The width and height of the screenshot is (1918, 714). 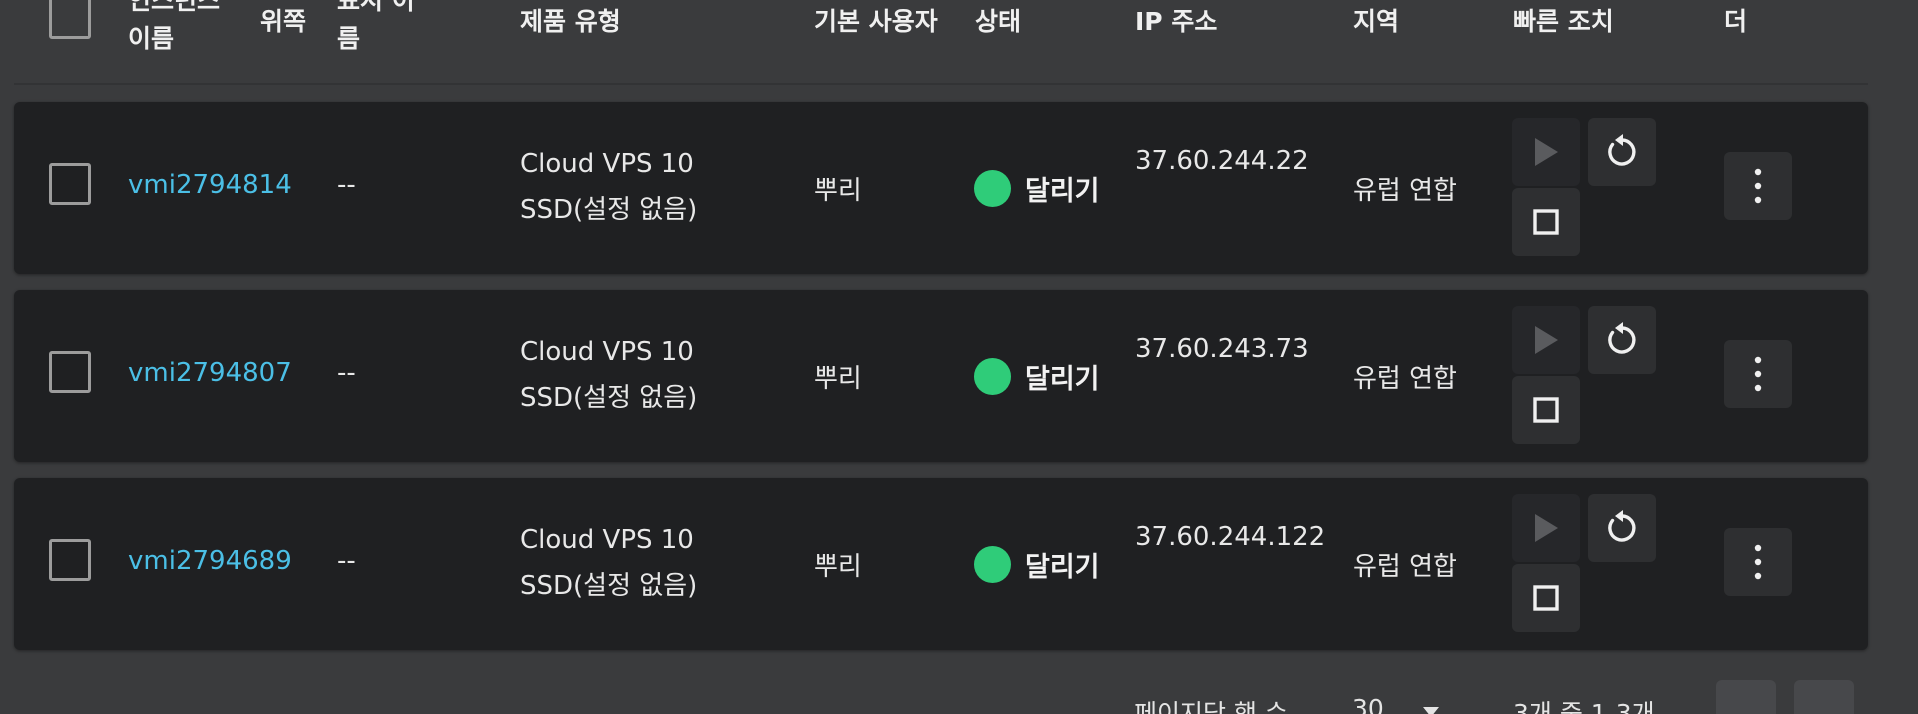 What do you see at coordinates (384, 29) in the screenshot?
I see `header-display-name: 표시 이름` at bounding box center [384, 29].